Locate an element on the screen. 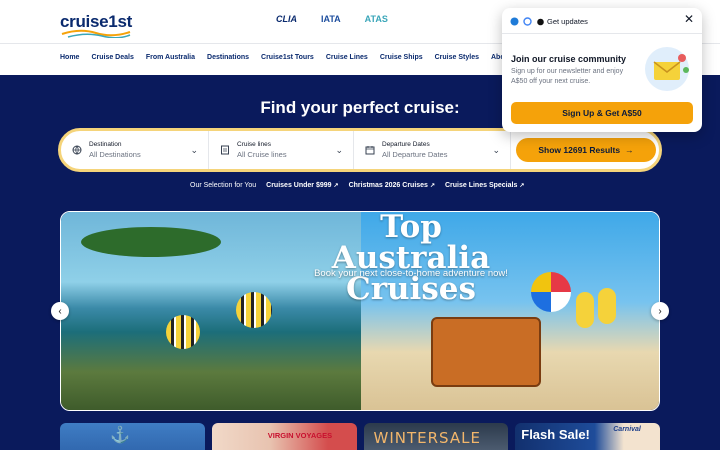  beach-ball-image is located at coordinates (551, 292).